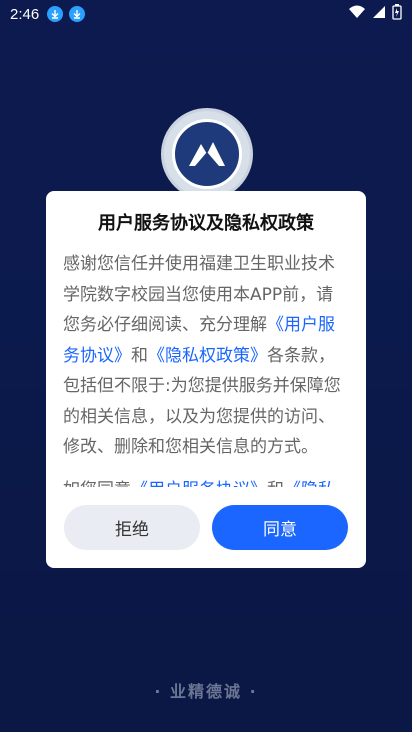  Describe the element at coordinates (207, 356) in the screenshot. I see `agreement-link: 《隐私权政策》` at that location.